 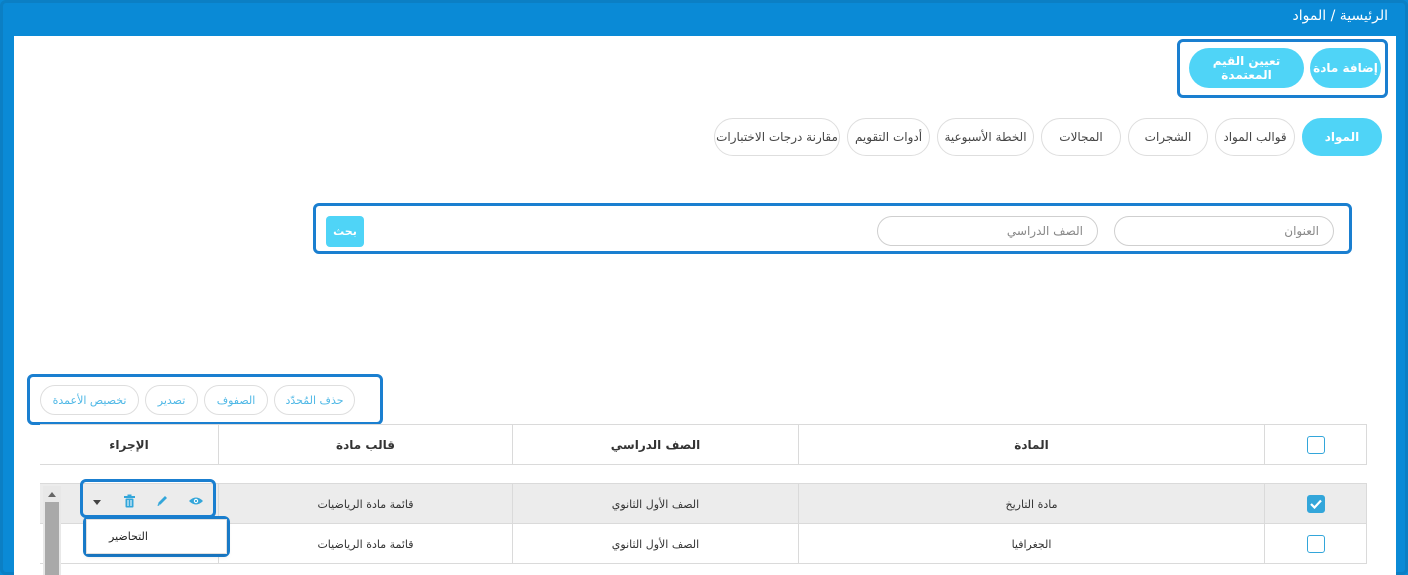 I want to click on scroll-thumb, so click(x=52, y=538).